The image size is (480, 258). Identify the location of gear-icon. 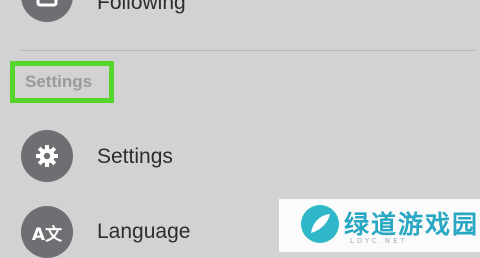
(47, 156).